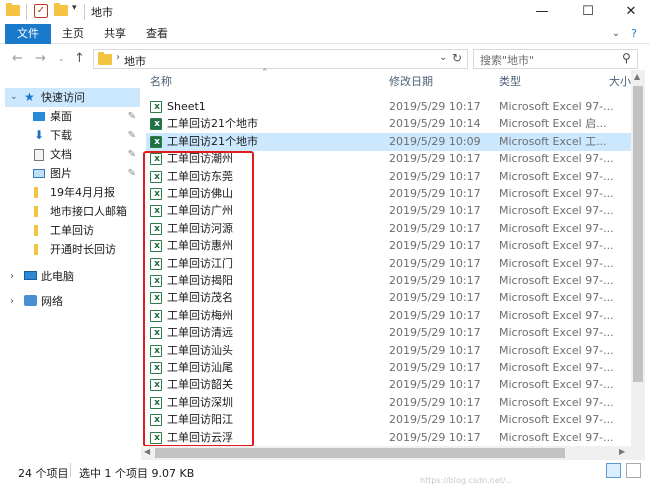  Describe the element at coordinates (135, 61) in the screenshot. I see `address-path: 地市` at that location.